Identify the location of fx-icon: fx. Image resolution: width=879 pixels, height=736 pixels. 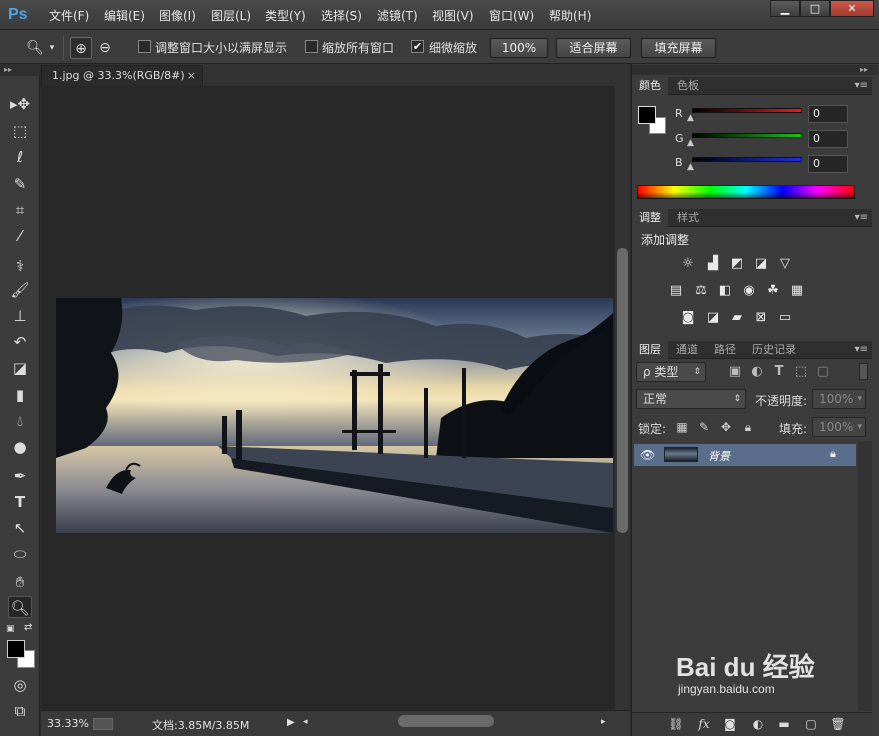
(704, 724).